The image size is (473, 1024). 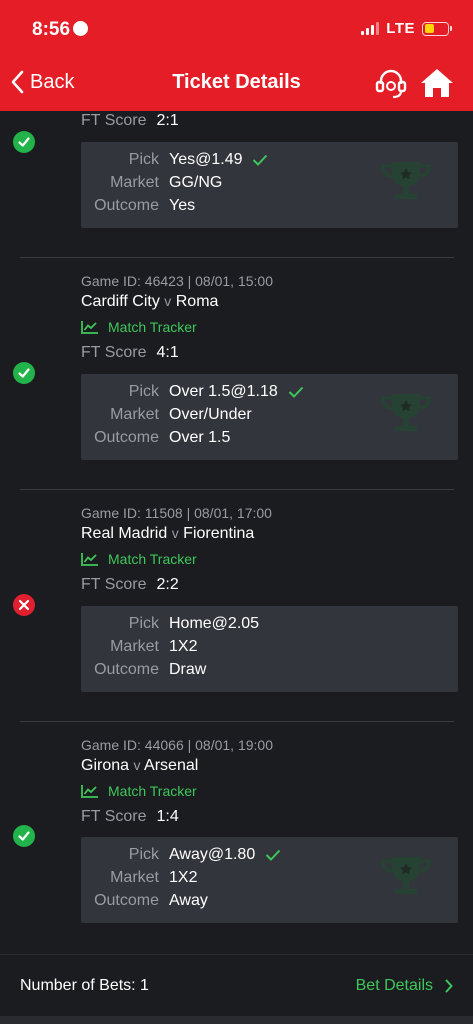 I want to click on back-button: Back, so click(x=42, y=82).